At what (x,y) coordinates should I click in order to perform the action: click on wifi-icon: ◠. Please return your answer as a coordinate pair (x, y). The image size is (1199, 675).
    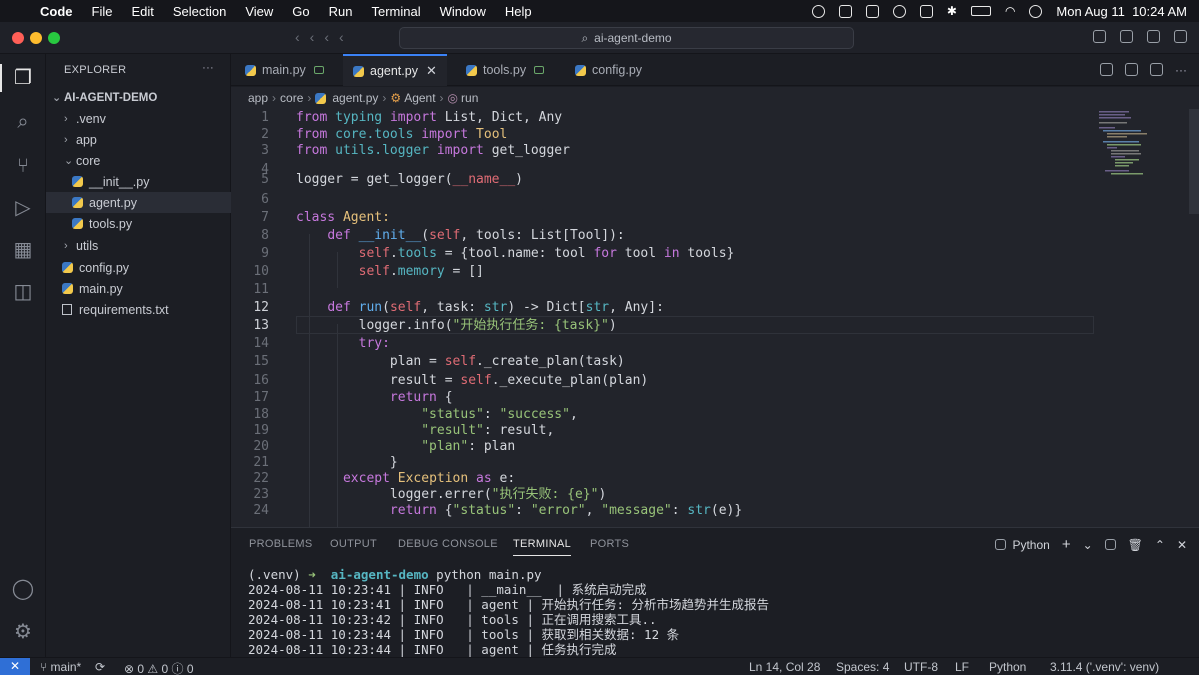
    Looking at the image, I should click on (1010, 11).